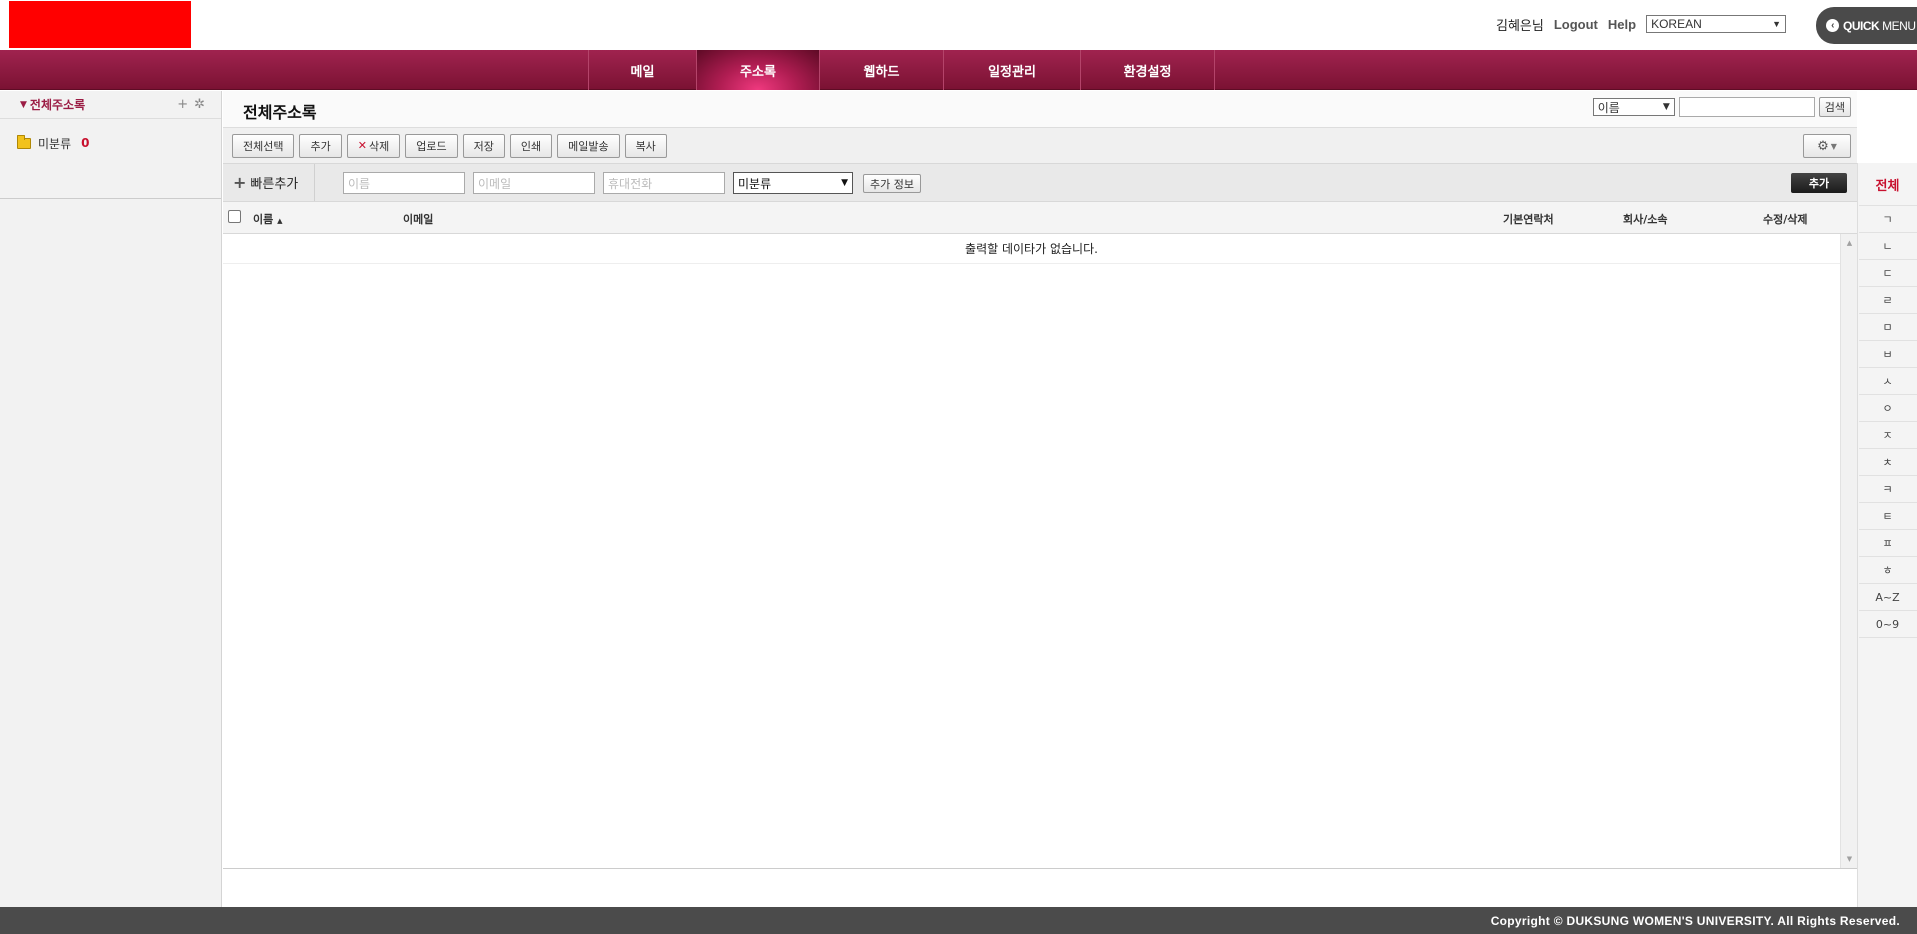 The image size is (1917, 934). I want to click on column-contact: 기본연락처, so click(1528, 219).